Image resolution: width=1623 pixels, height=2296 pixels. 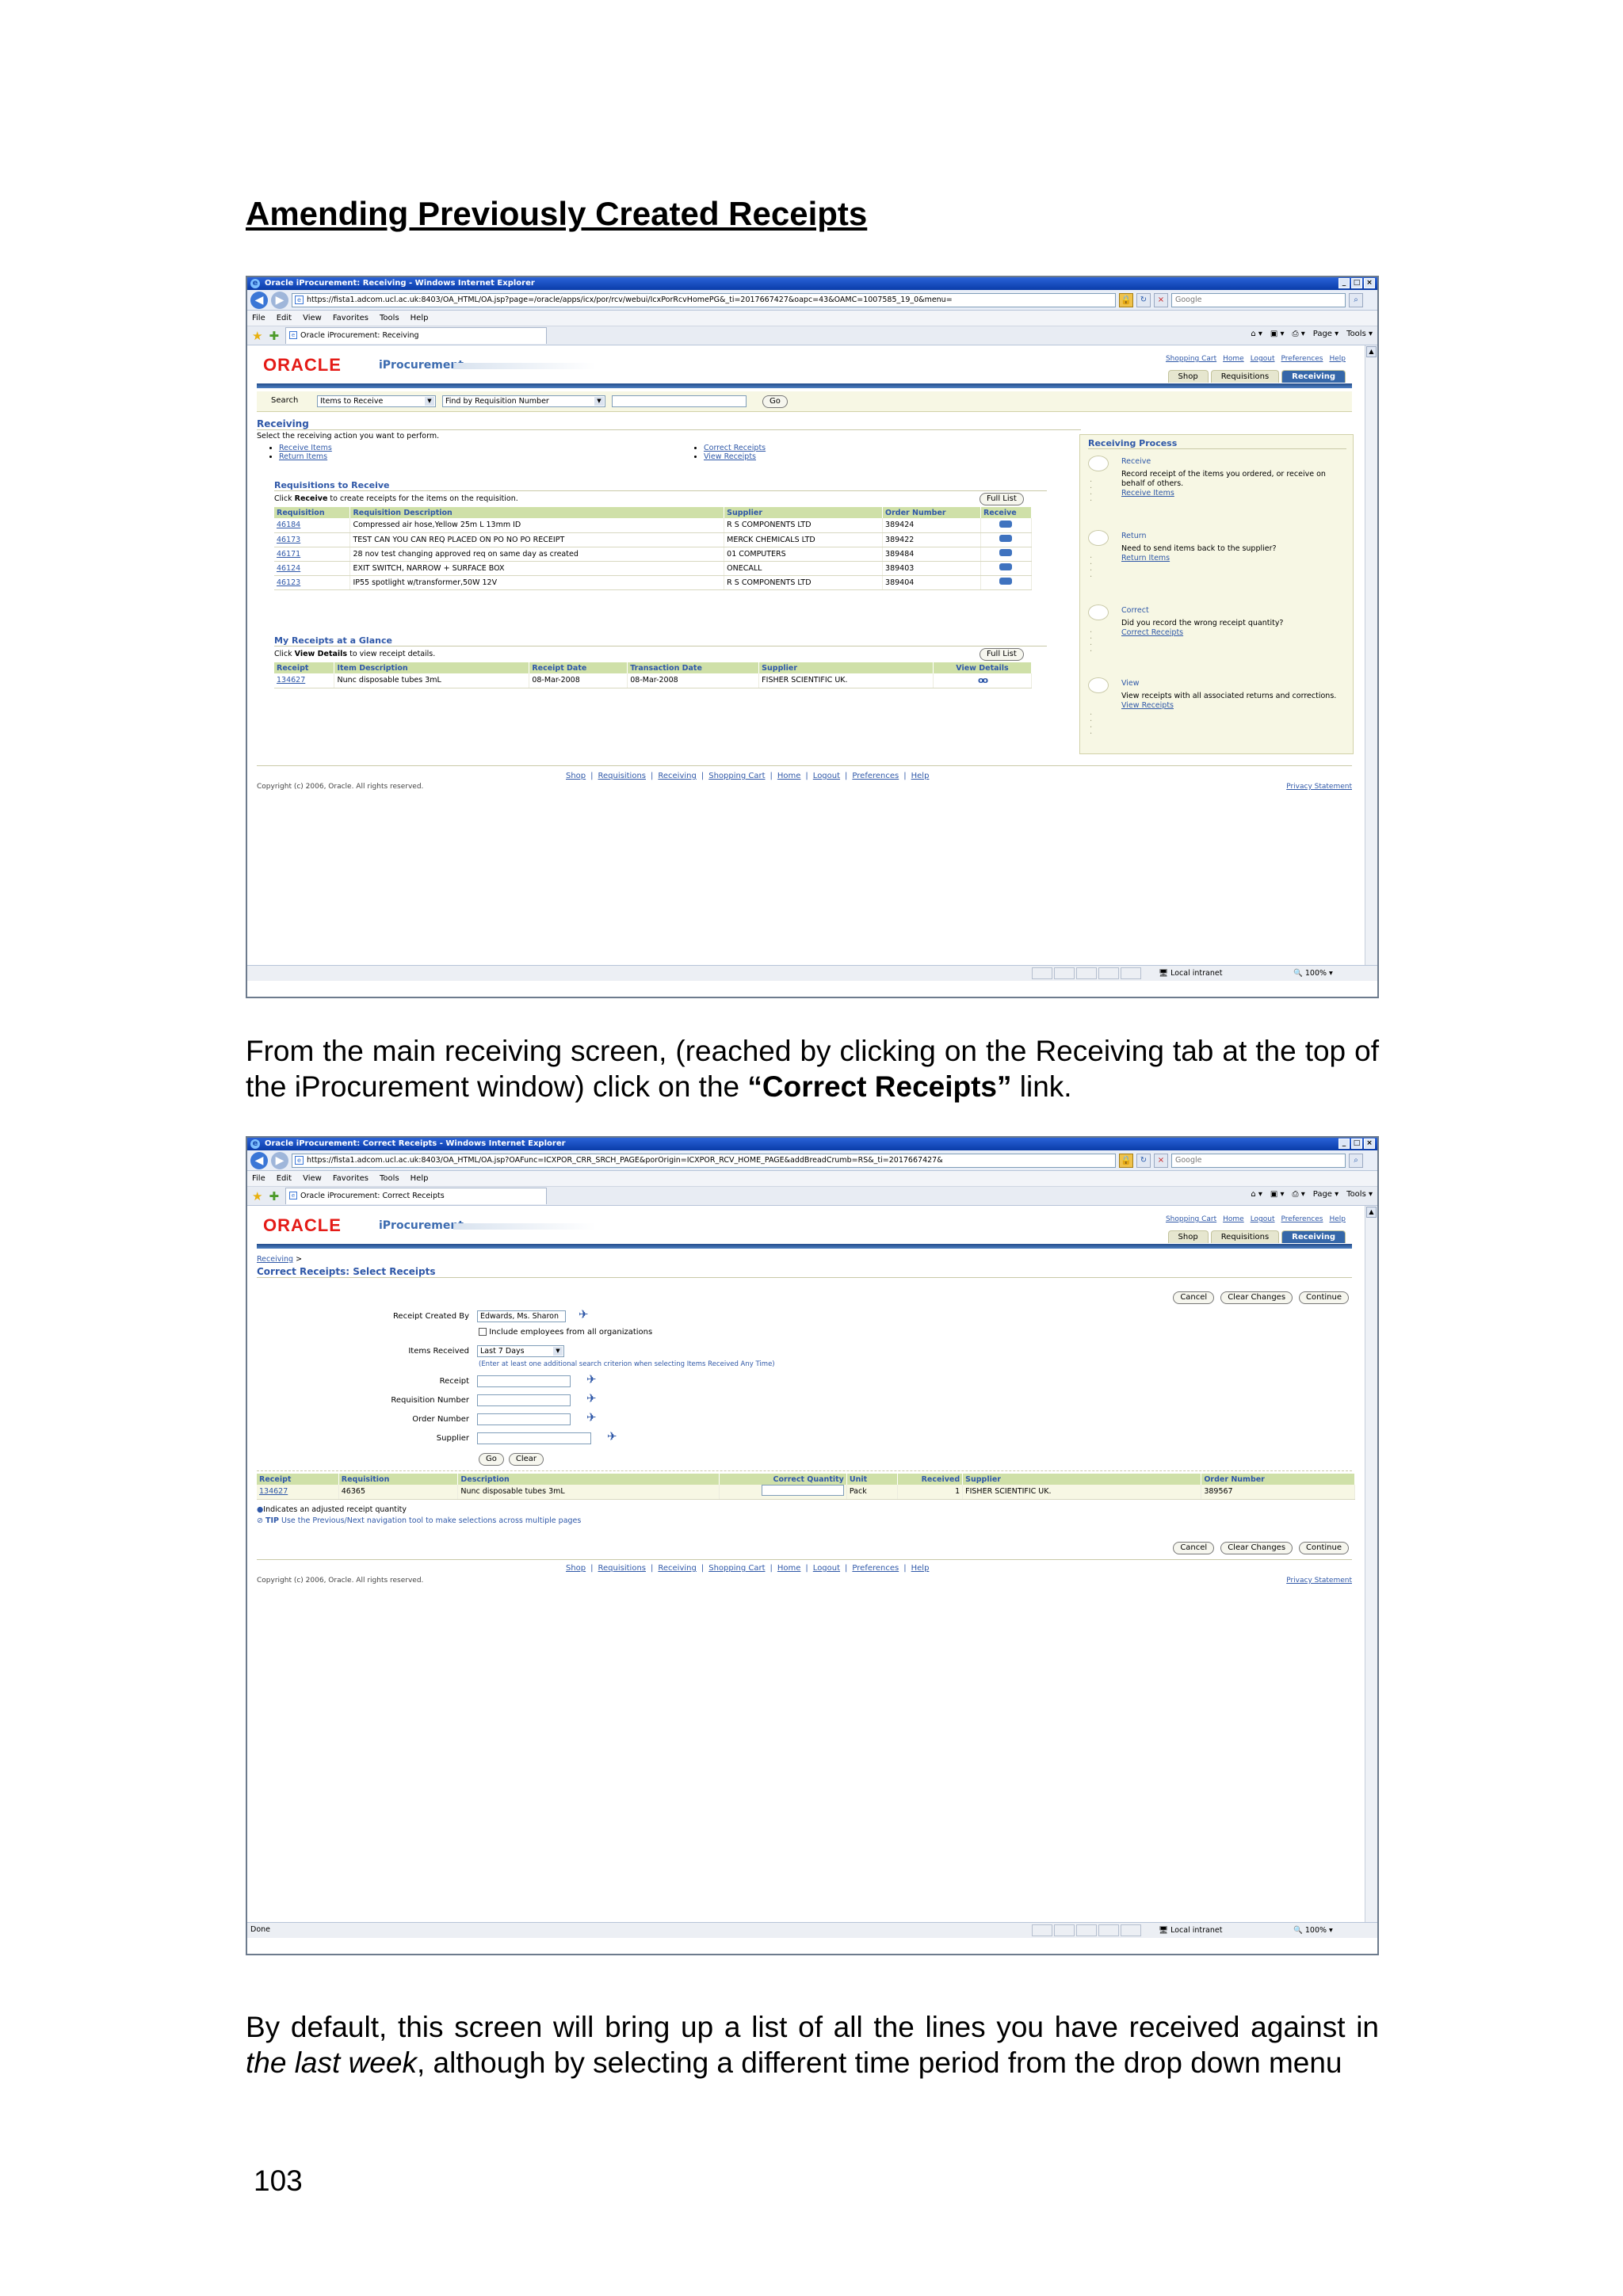 I want to click on go-button: Go, so click(x=492, y=1459).